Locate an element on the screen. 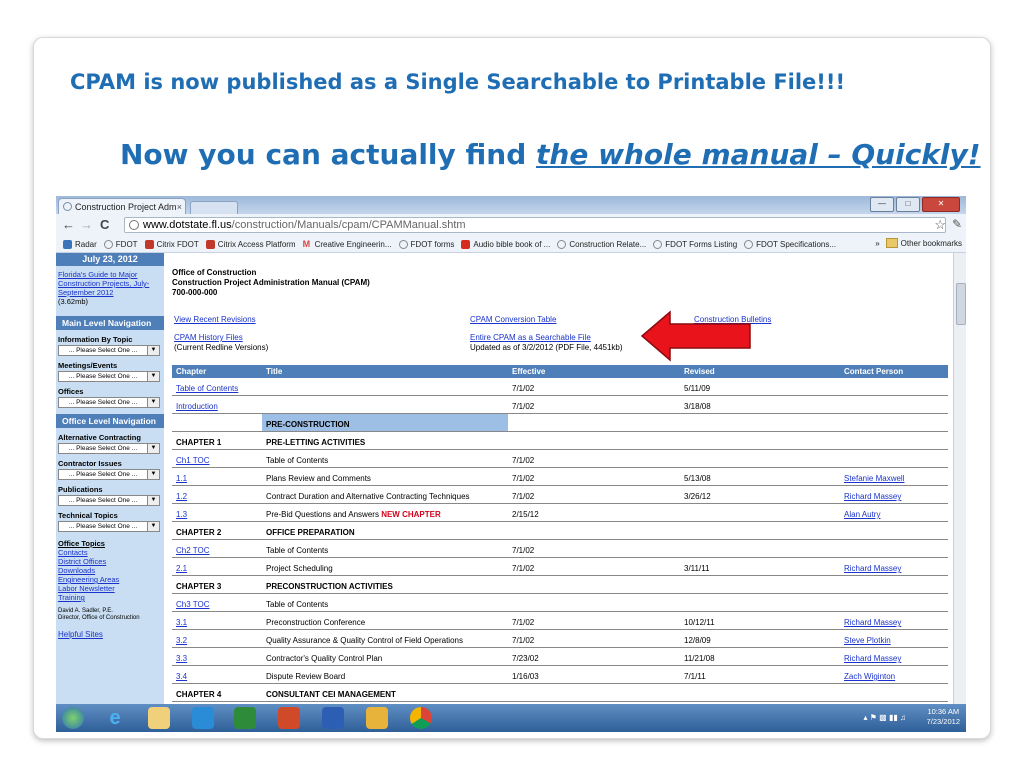 The image size is (1024, 768). maximize-button: □ is located at coordinates (908, 204).